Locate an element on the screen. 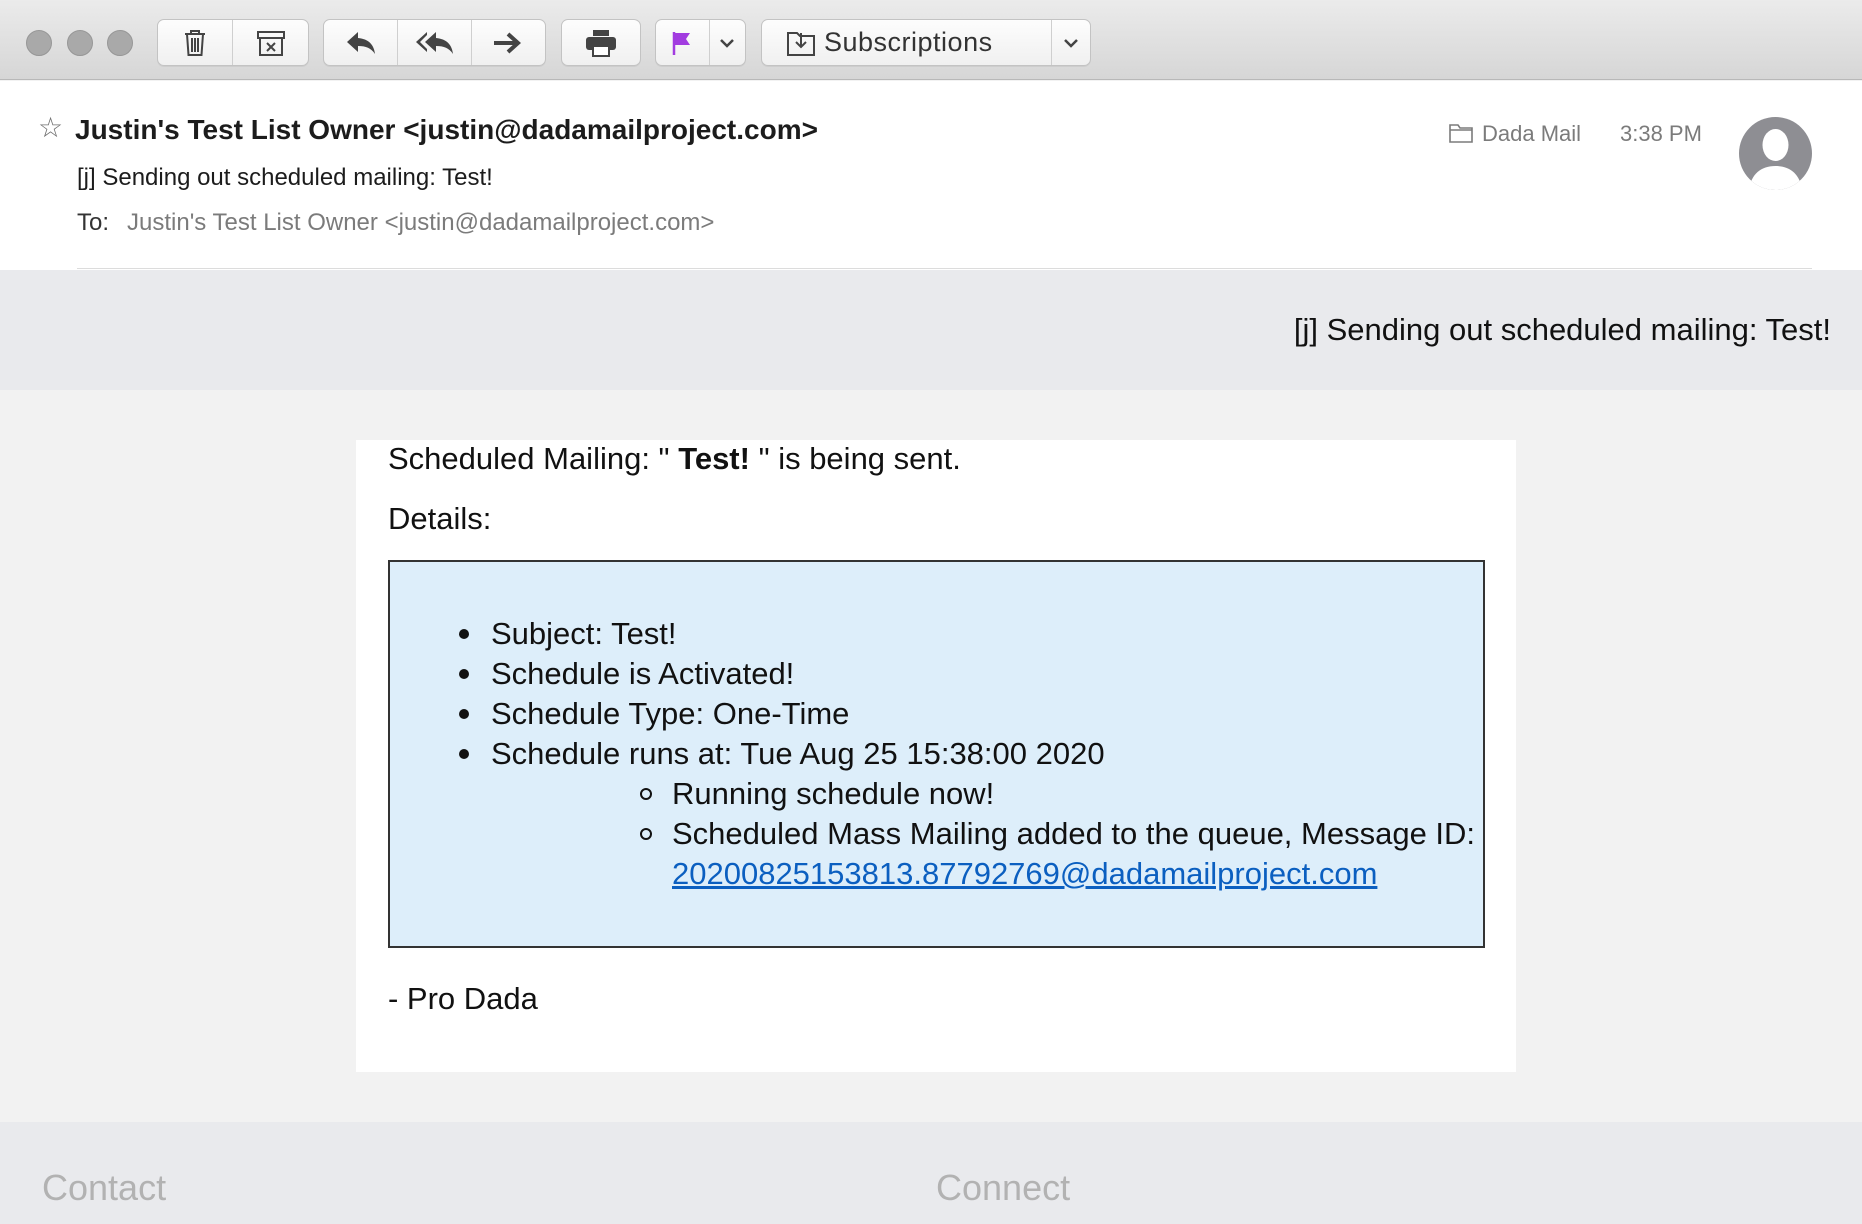 This screenshot has height=1224, width=1862. email-banner-title: [j] Sending out scheduled mailing: Test! is located at coordinates (1562, 329).